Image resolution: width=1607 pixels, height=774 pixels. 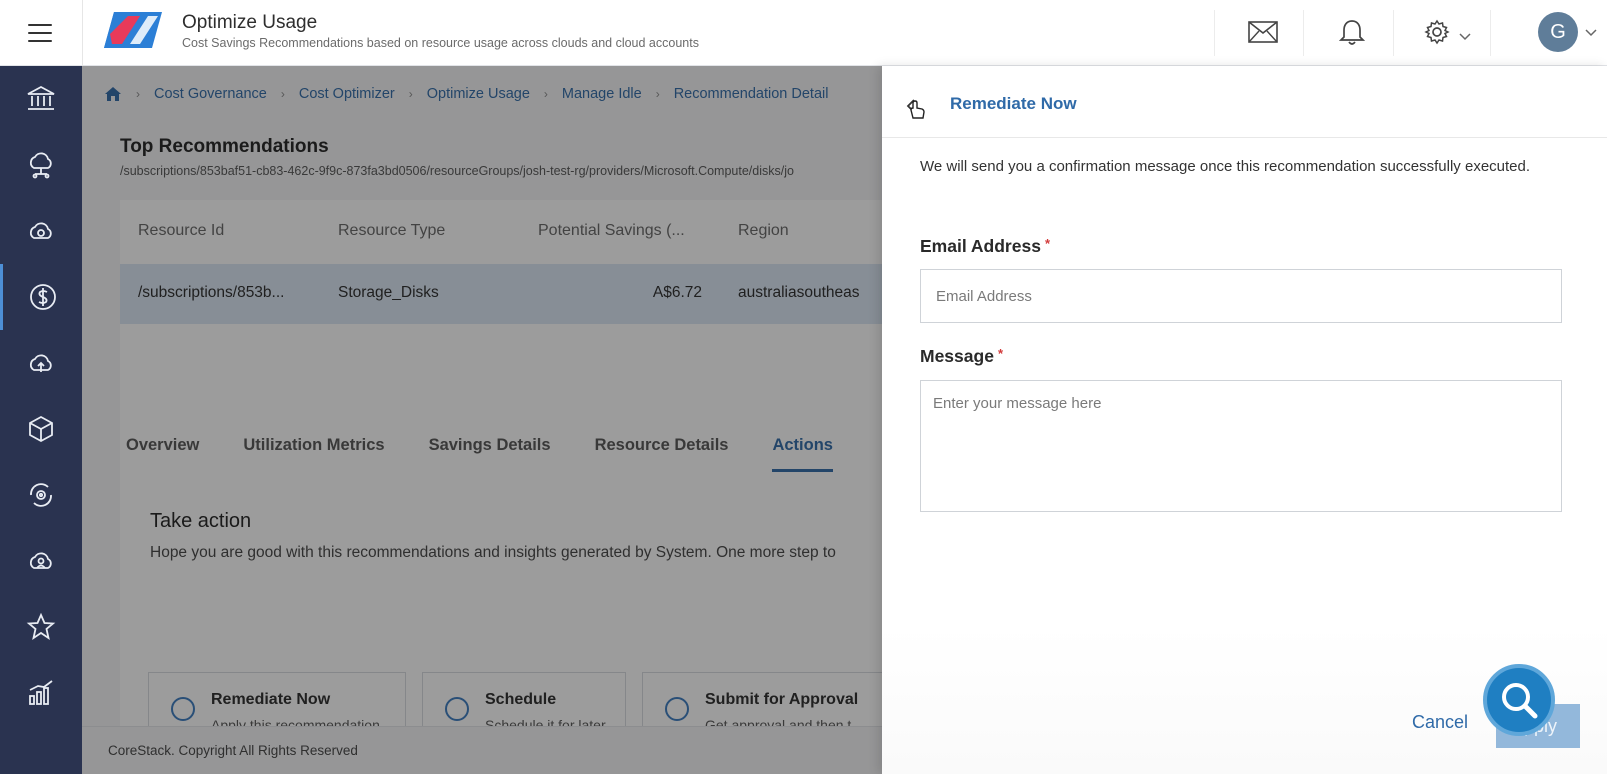 What do you see at coordinates (1437, 32) in the screenshot?
I see `gear-icon` at bounding box center [1437, 32].